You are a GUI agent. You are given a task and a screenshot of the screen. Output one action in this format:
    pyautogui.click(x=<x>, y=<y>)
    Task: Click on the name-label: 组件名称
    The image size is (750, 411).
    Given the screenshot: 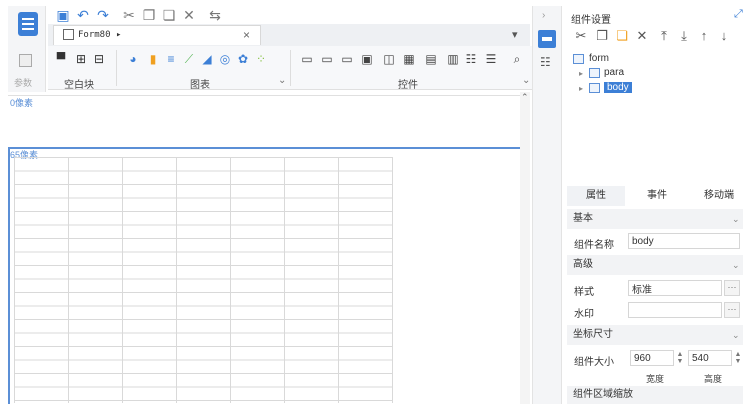 What is the action you would take?
    pyautogui.click(x=594, y=245)
    